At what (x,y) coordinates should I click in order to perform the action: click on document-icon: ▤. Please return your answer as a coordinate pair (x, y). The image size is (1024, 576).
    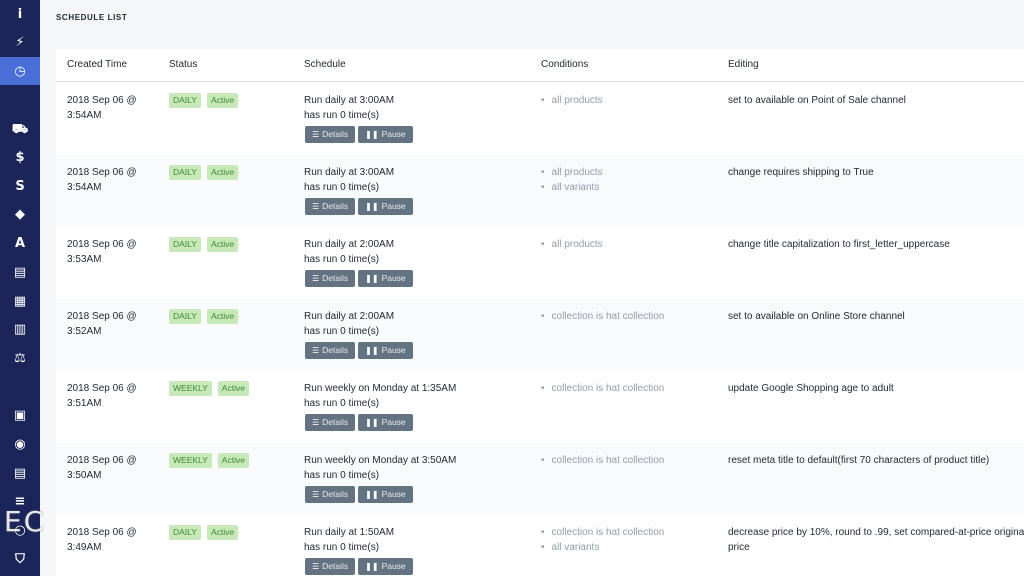
    Looking at the image, I should click on (20, 473).